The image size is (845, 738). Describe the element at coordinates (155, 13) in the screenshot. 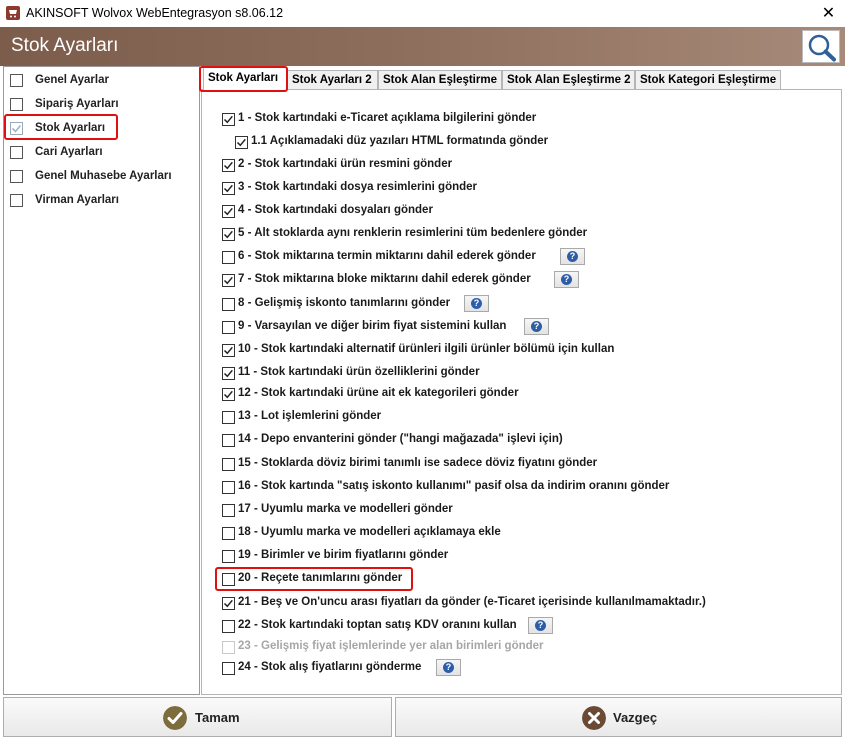

I see `window-title: AKINSOFT Wolvox WebEntegrasyon s8.06.12` at that location.